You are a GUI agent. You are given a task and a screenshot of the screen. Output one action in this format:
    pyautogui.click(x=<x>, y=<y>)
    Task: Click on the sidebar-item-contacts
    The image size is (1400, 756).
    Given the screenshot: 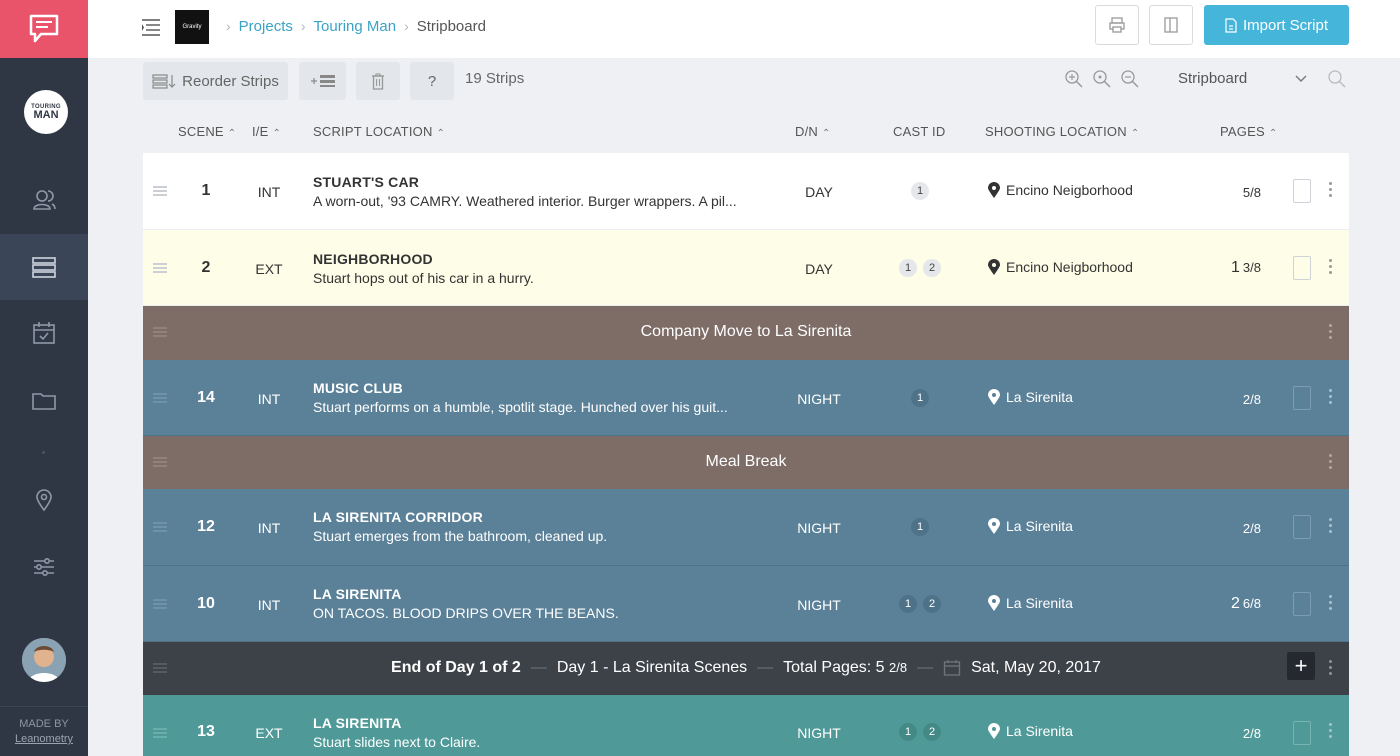 What is the action you would take?
    pyautogui.click(x=44, y=200)
    